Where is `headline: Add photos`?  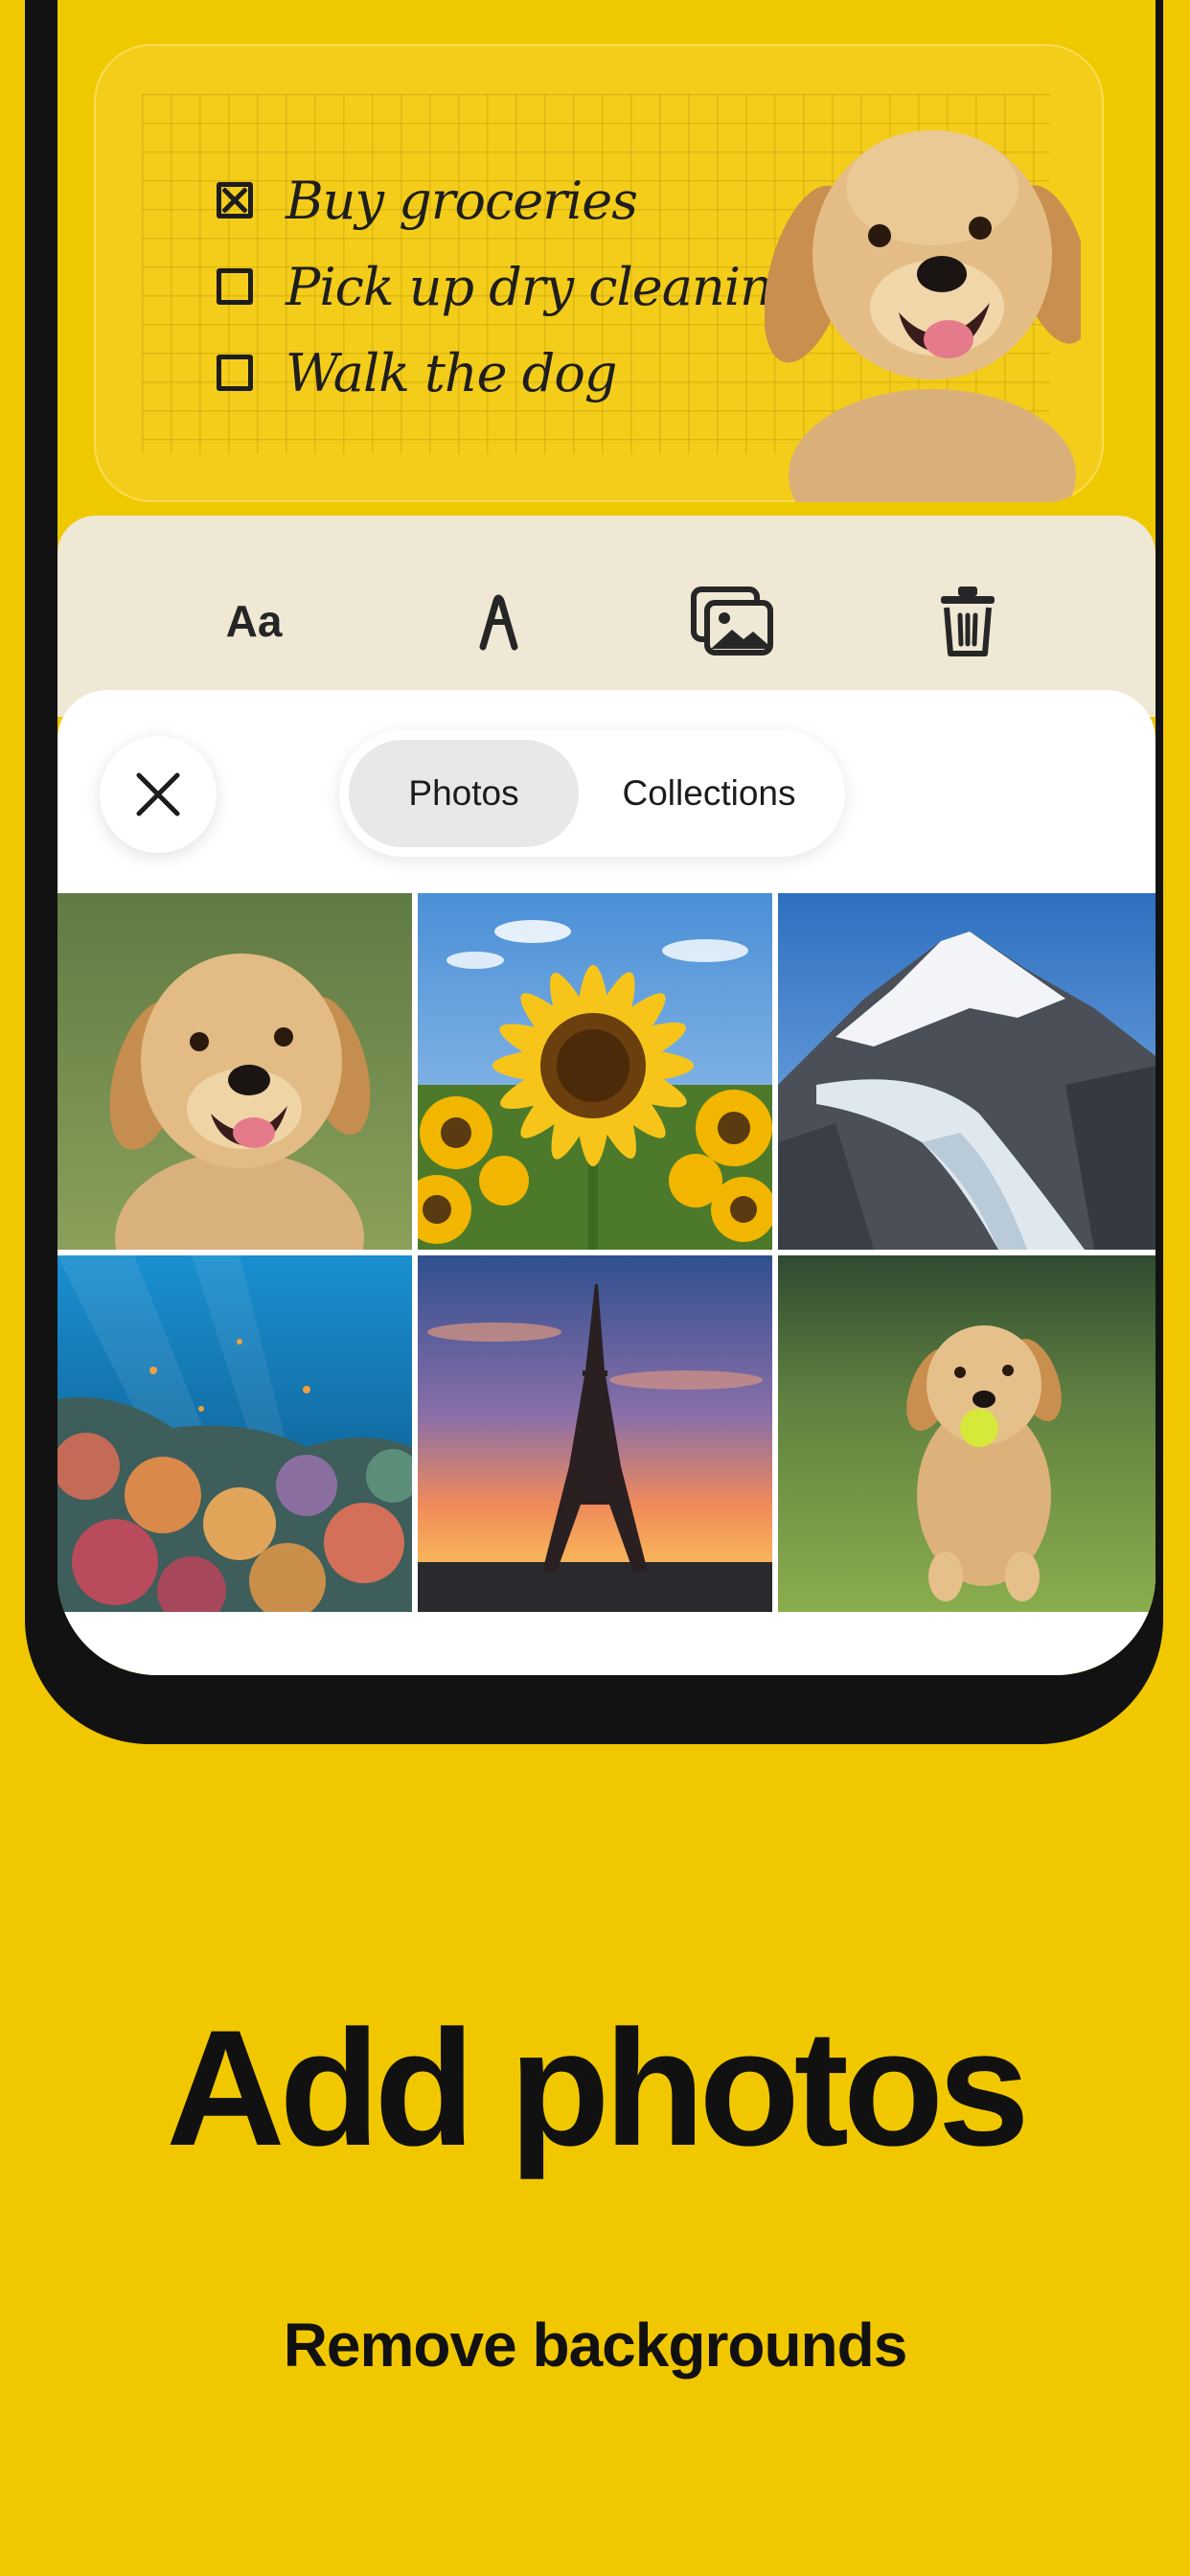 headline: Add photos is located at coordinates (598, 2088).